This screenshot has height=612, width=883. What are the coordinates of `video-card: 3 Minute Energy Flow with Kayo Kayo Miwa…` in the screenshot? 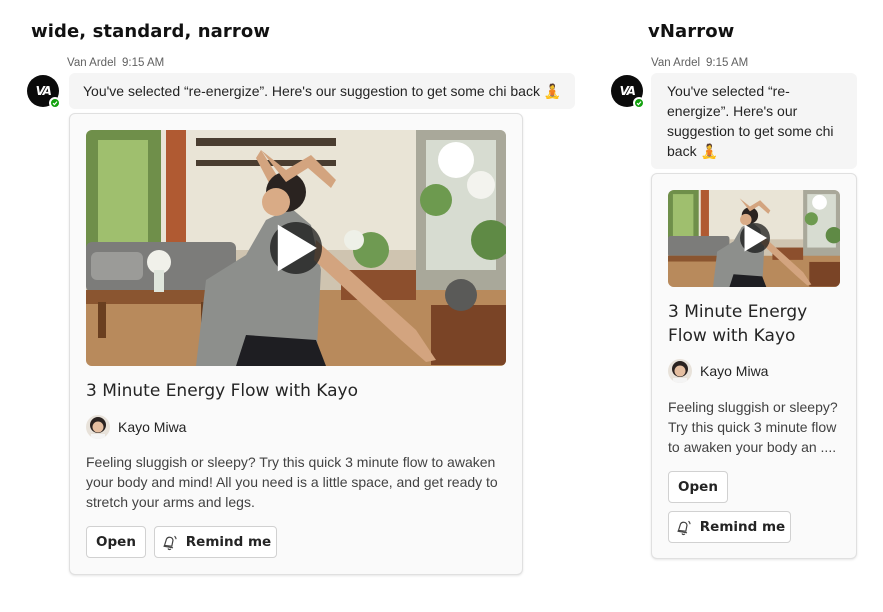 It's located at (754, 366).